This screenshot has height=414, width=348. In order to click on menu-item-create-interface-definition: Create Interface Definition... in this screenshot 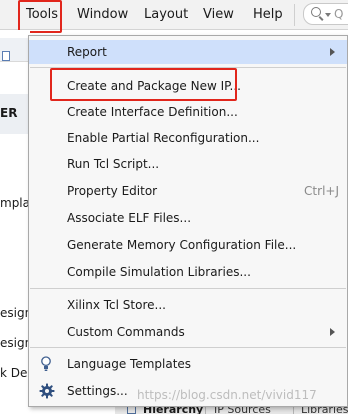, I will do `click(188, 112)`.